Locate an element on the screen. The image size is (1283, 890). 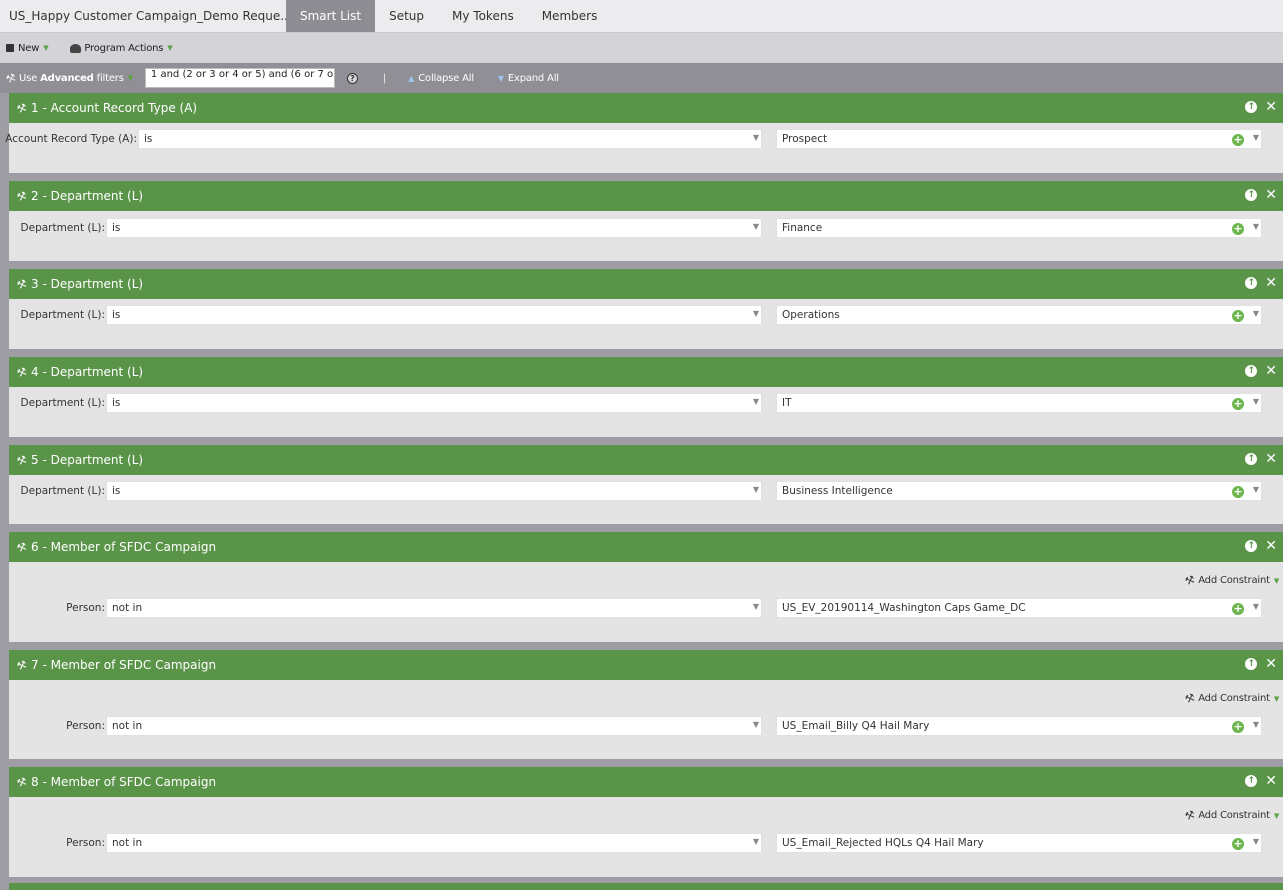
value-select: US_EV_20190114_Washington Caps Game_DC + ▼ is located at coordinates (1019, 608).